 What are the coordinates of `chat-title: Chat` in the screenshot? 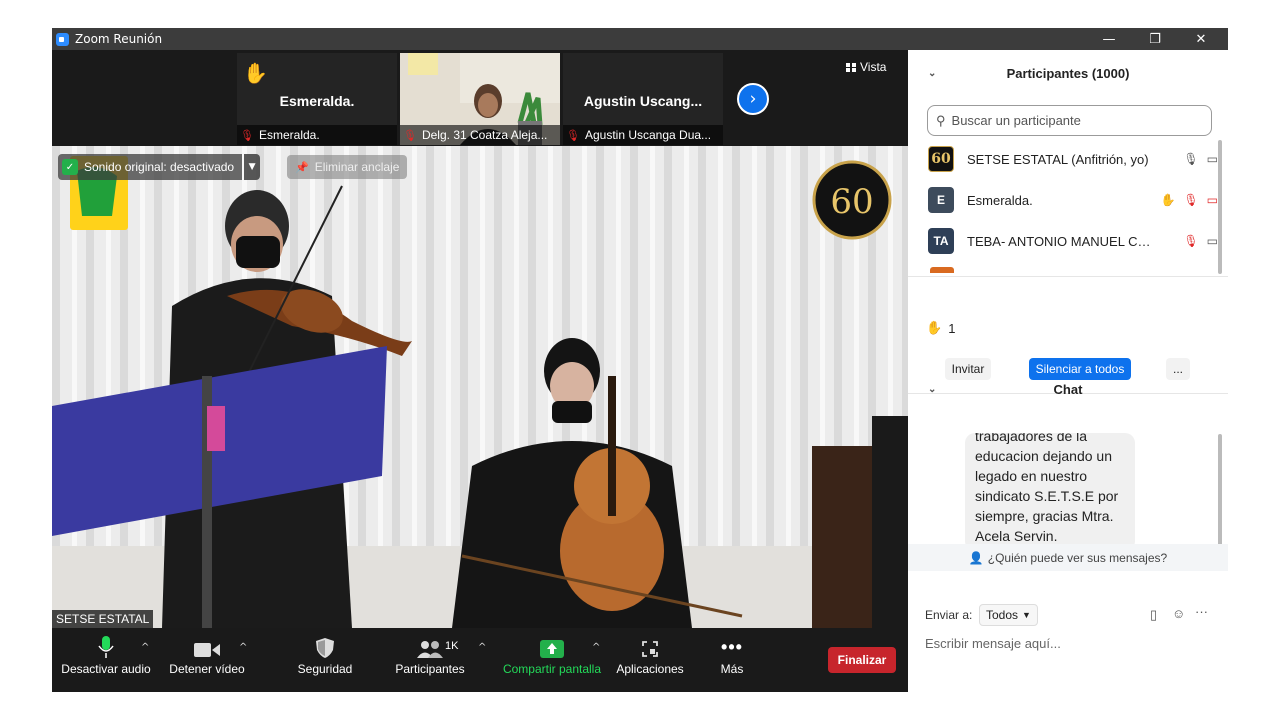 It's located at (1068, 389).